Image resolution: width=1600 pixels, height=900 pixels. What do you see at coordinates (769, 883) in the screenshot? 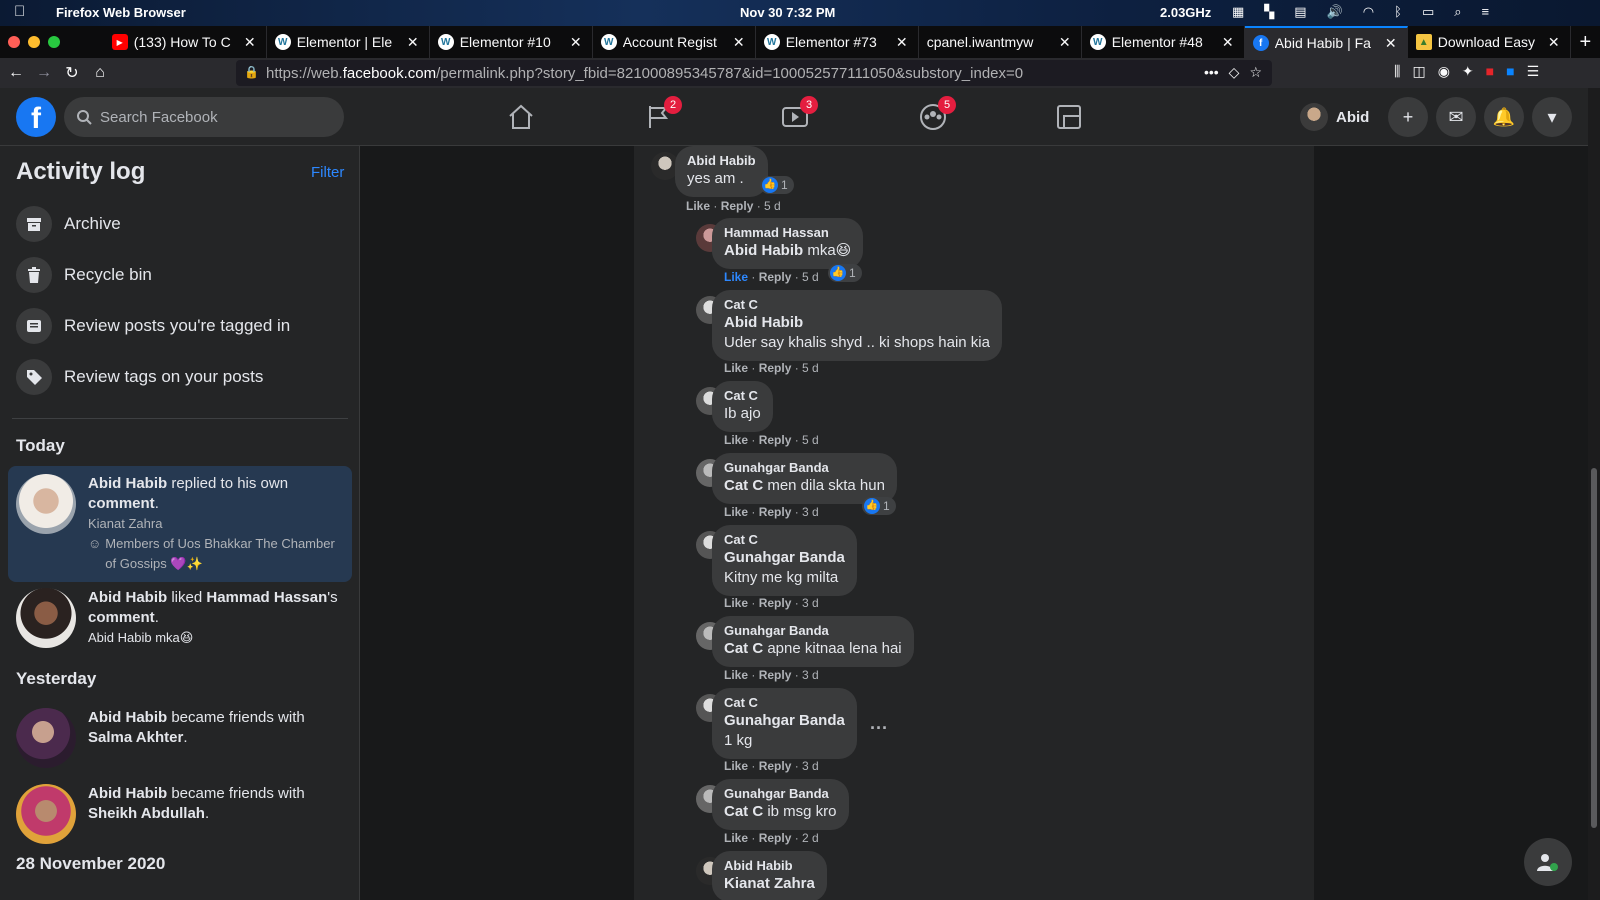
I see `comment-mention: Kianat Zahra` at bounding box center [769, 883].